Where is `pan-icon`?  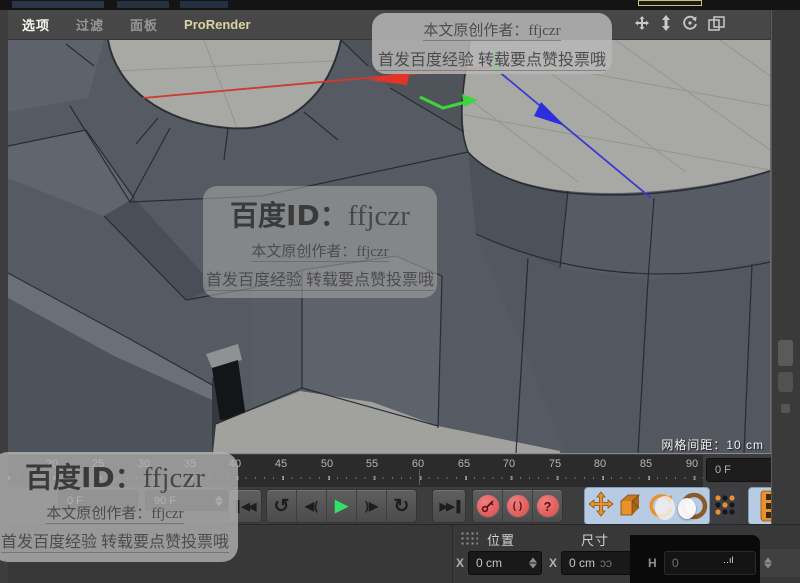
pan-icon is located at coordinates (642, 23).